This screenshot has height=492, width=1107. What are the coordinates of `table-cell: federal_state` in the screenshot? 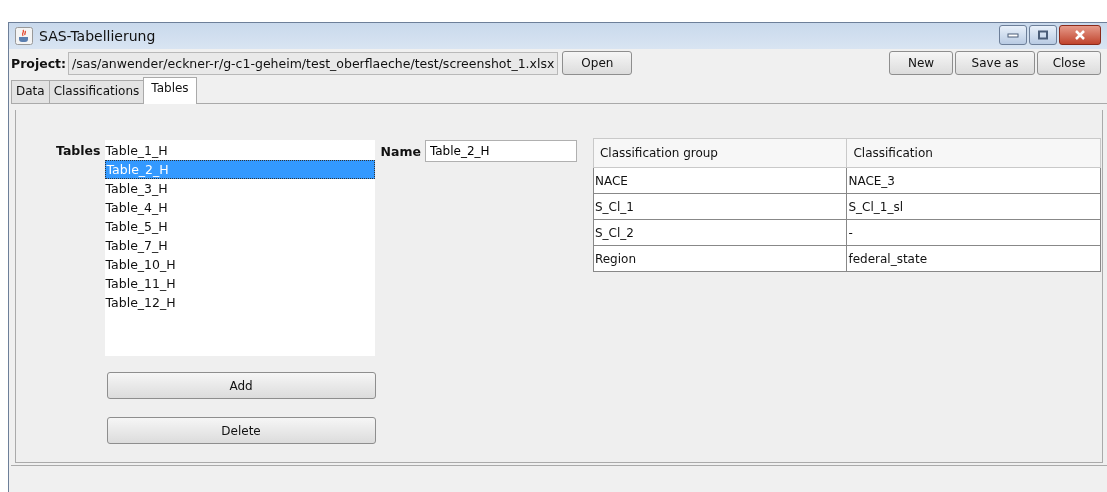 It's located at (973, 258).